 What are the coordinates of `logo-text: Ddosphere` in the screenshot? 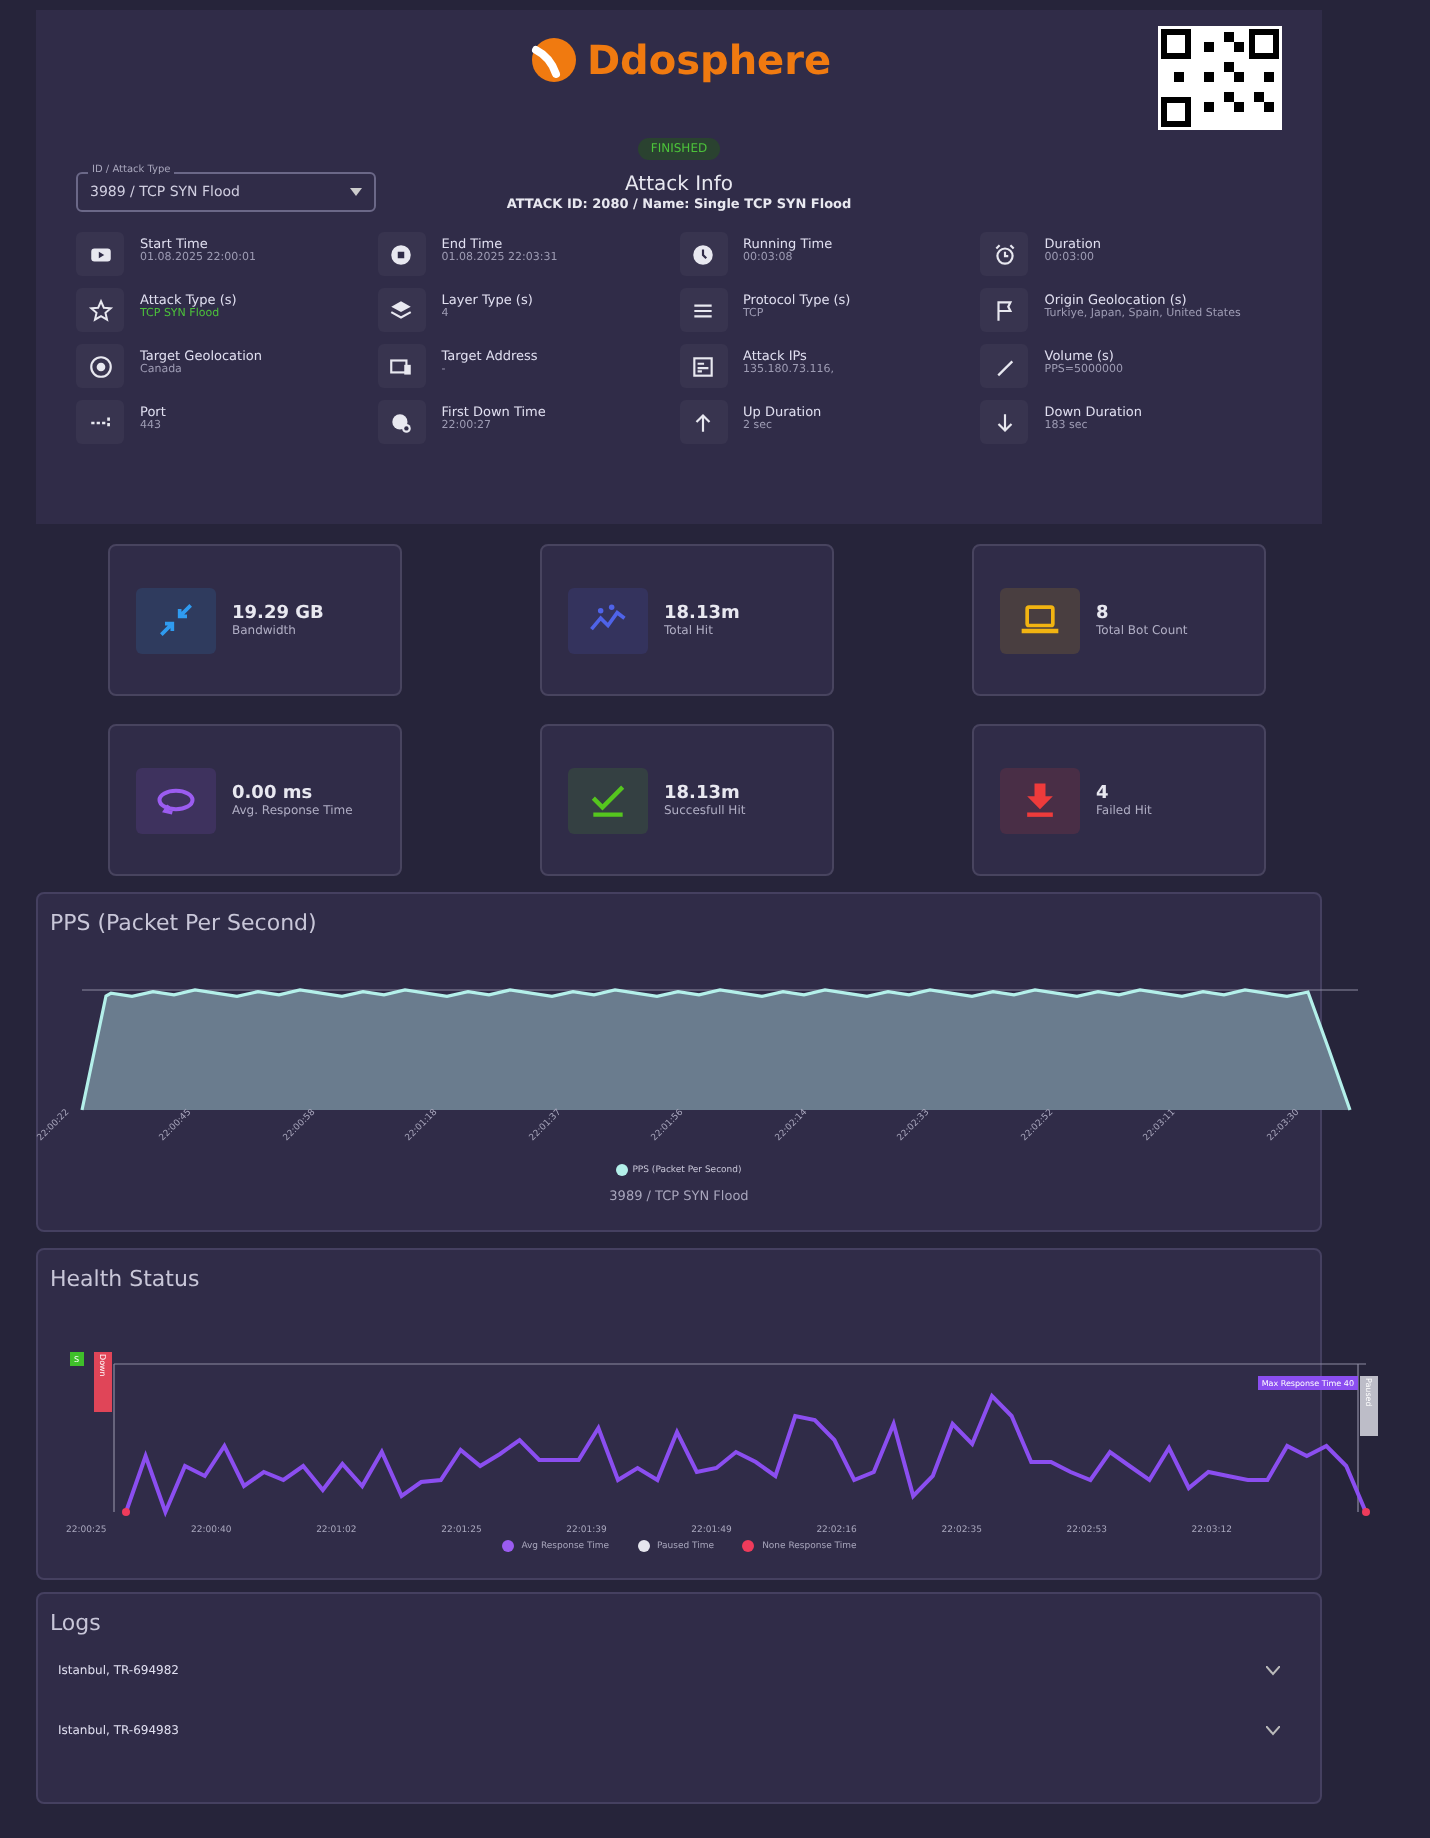 It's located at (709, 60).